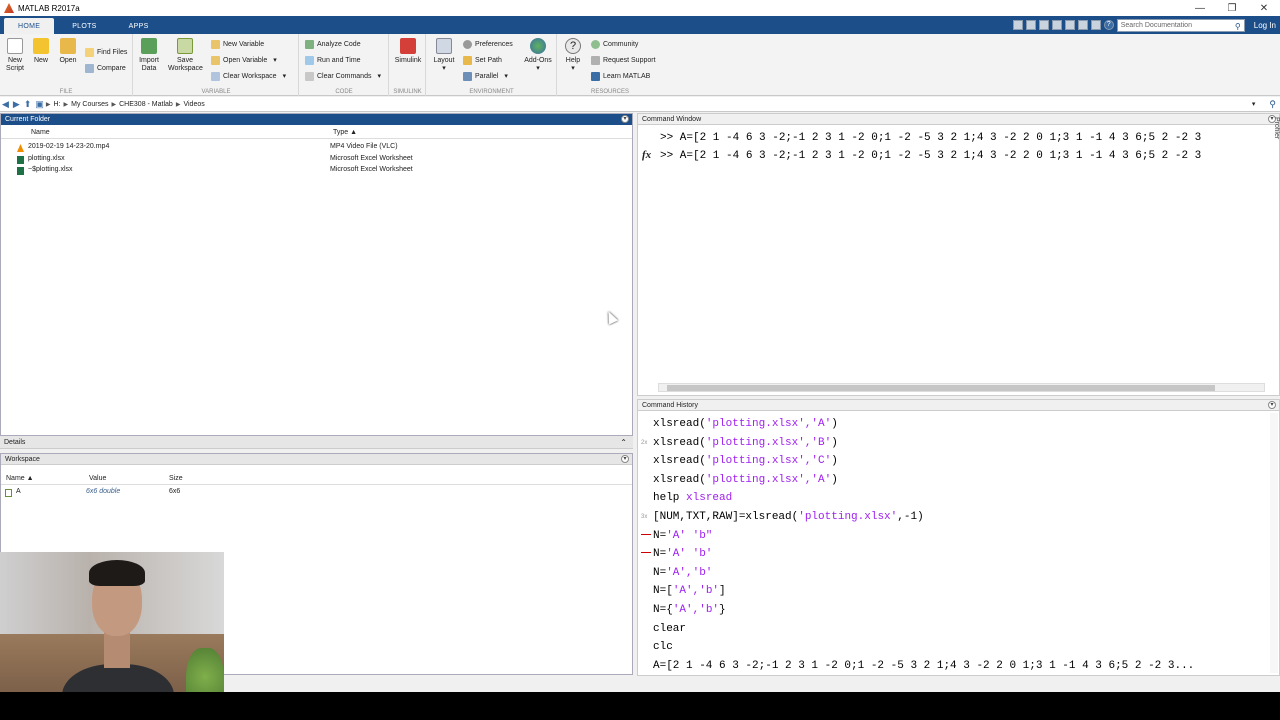 The image size is (1280, 720). What do you see at coordinates (669, 629) in the screenshot?
I see `history-entry: clear` at bounding box center [669, 629].